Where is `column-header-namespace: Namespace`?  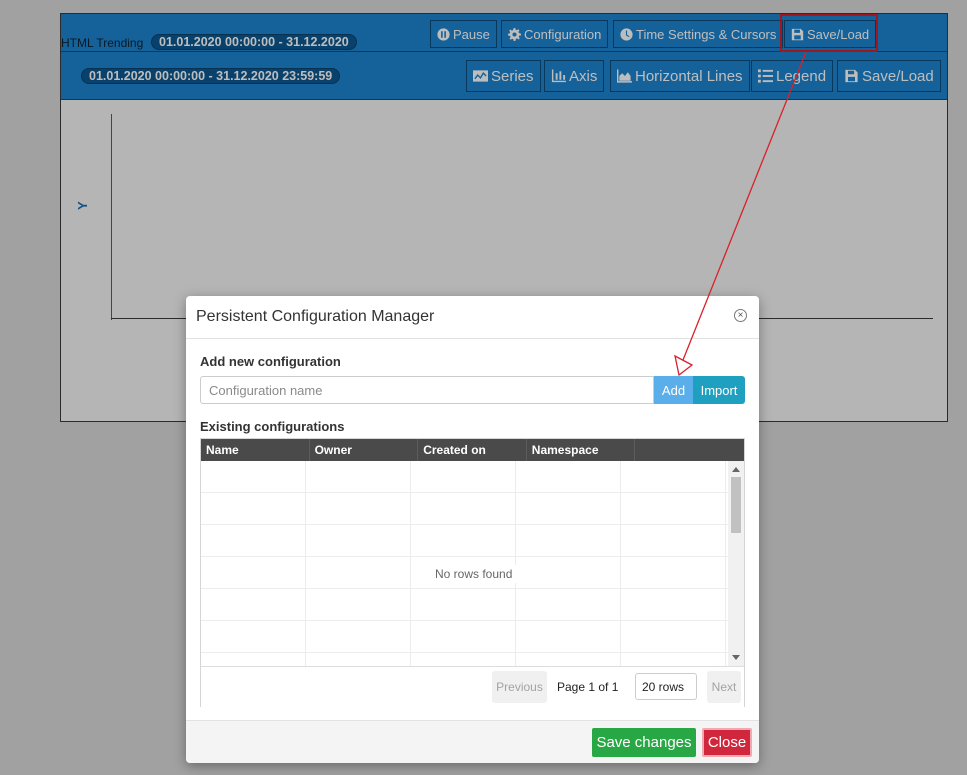 column-header-namespace: Namespace is located at coordinates (581, 450).